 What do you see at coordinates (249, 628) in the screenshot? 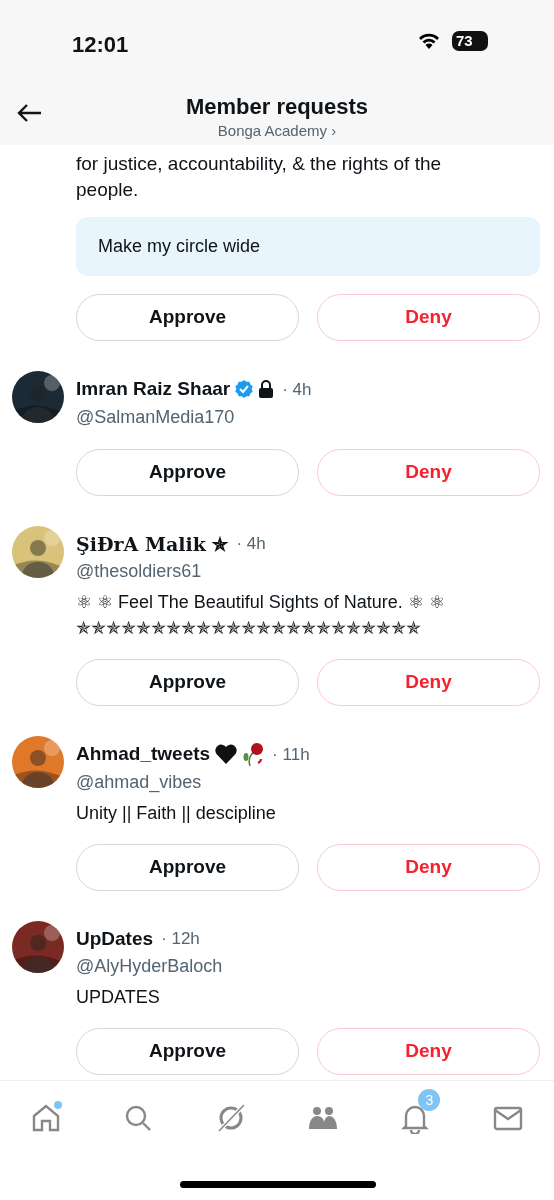
I see `bio-text: ✯✯✯✯✯✯✯✯✯✯✯✯✯✯✯✯✯✯✯✯✯✯✯` at bounding box center [249, 628].